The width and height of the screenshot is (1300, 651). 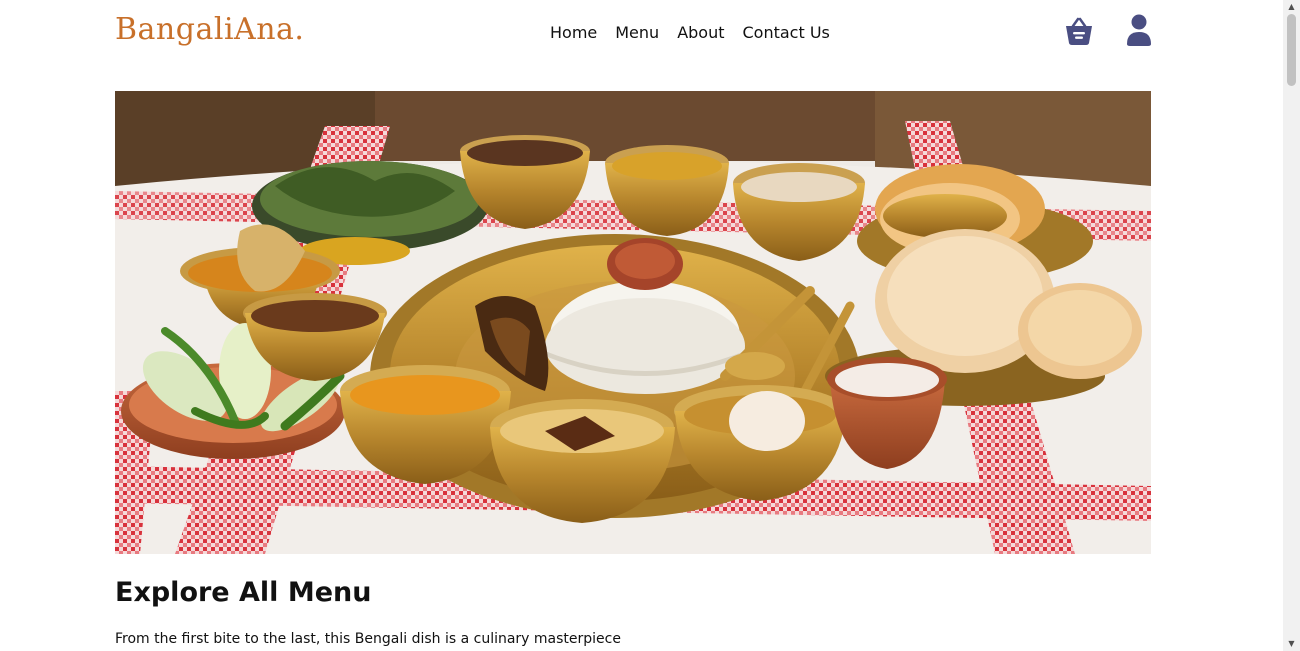 What do you see at coordinates (1139, 30) in the screenshot?
I see `user-icon` at bounding box center [1139, 30].